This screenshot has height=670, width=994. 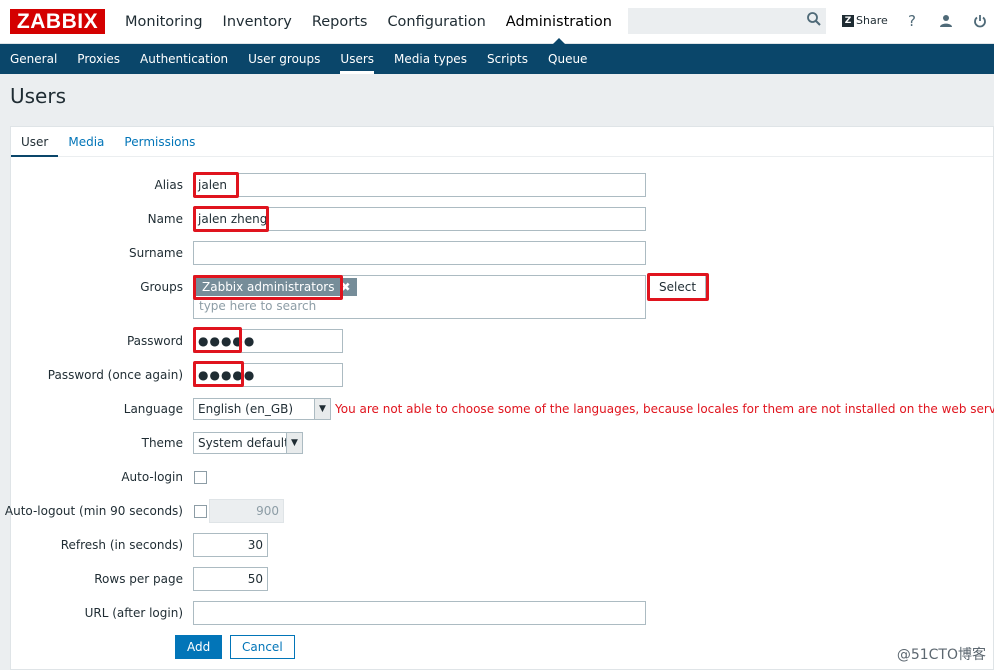 I want to click on password-label: Password, so click(x=154, y=341).